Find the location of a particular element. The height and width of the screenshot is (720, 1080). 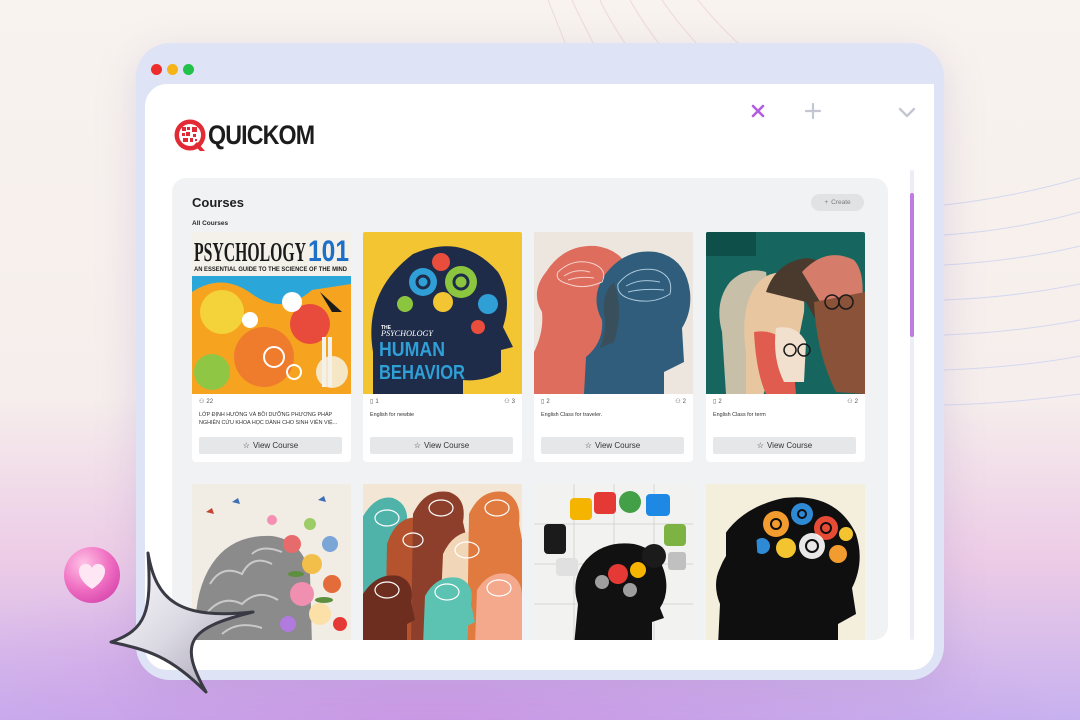

faces-collage-cover is located at coordinates (785, 313).